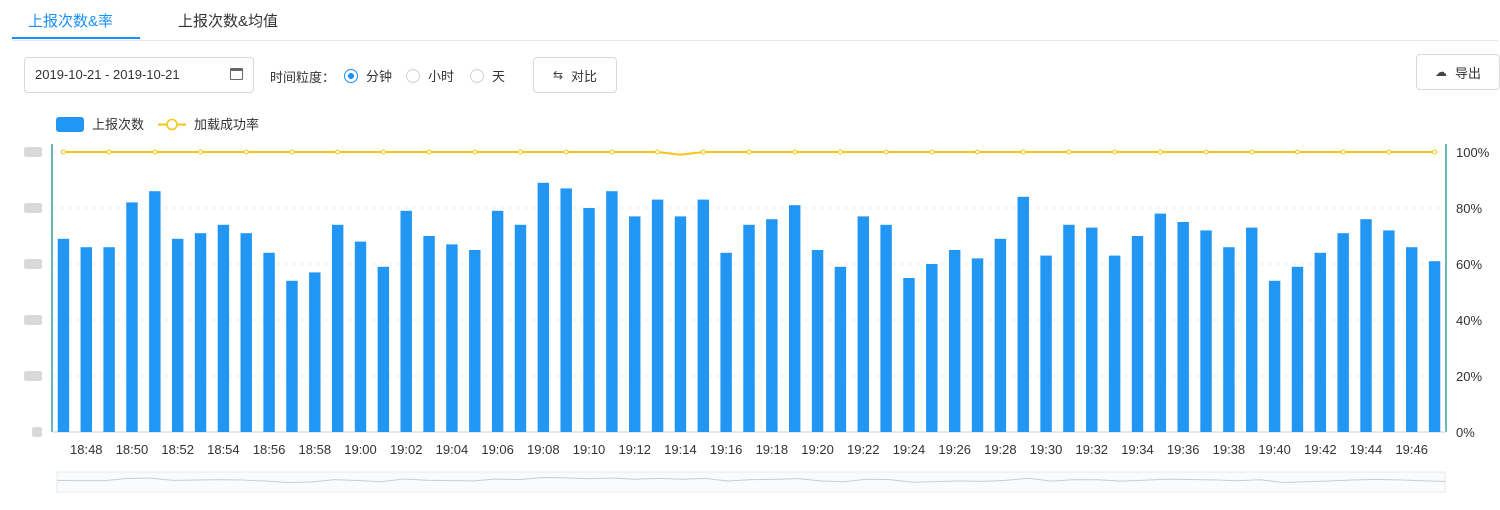  What do you see at coordinates (584, 76) in the screenshot?
I see `compare-button-label: 对比` at bounding box center [584, 76].